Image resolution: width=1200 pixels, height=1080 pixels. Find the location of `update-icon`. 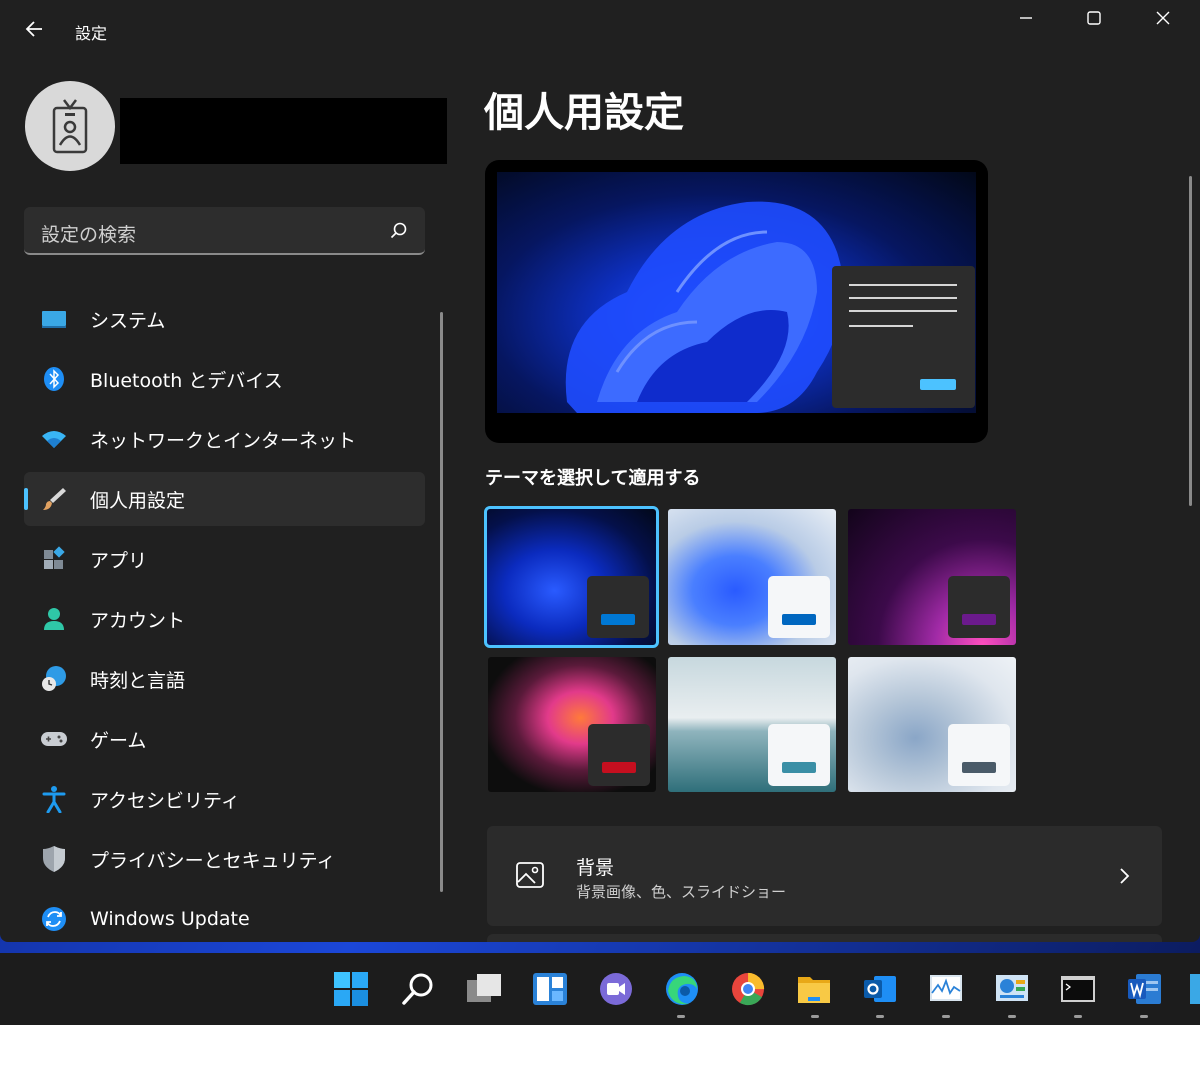

update-icon is located at coordinates (54, 919).